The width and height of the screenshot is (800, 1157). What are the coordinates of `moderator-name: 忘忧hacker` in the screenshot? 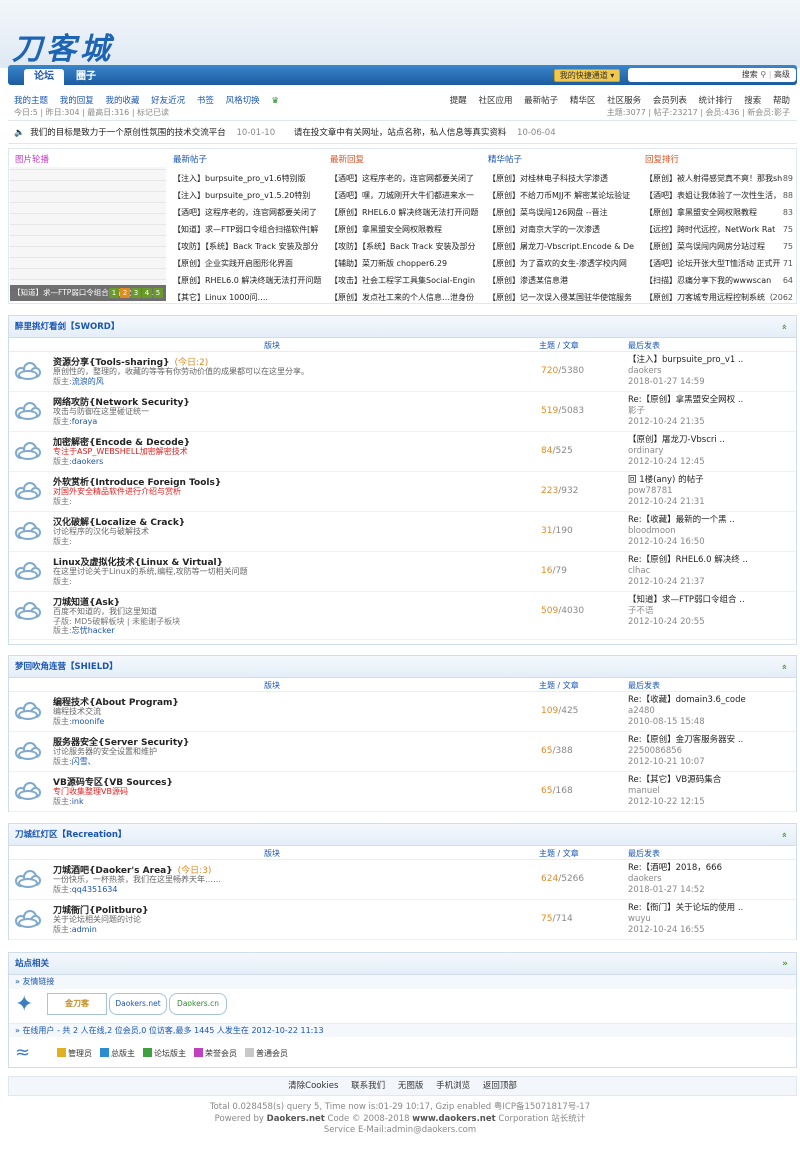 It's located at (93, 630).